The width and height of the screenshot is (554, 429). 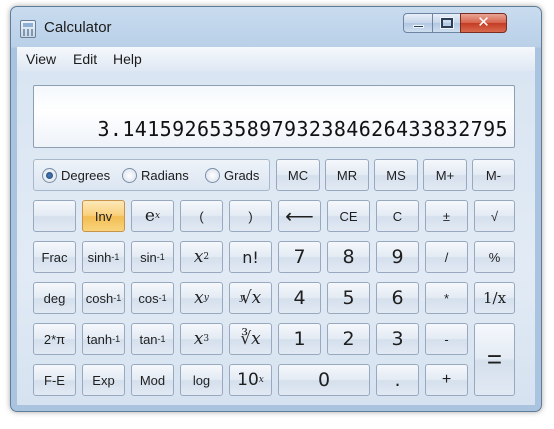 I want to click on tan-inverse-button: tan -1, so click(x=152, y=339).